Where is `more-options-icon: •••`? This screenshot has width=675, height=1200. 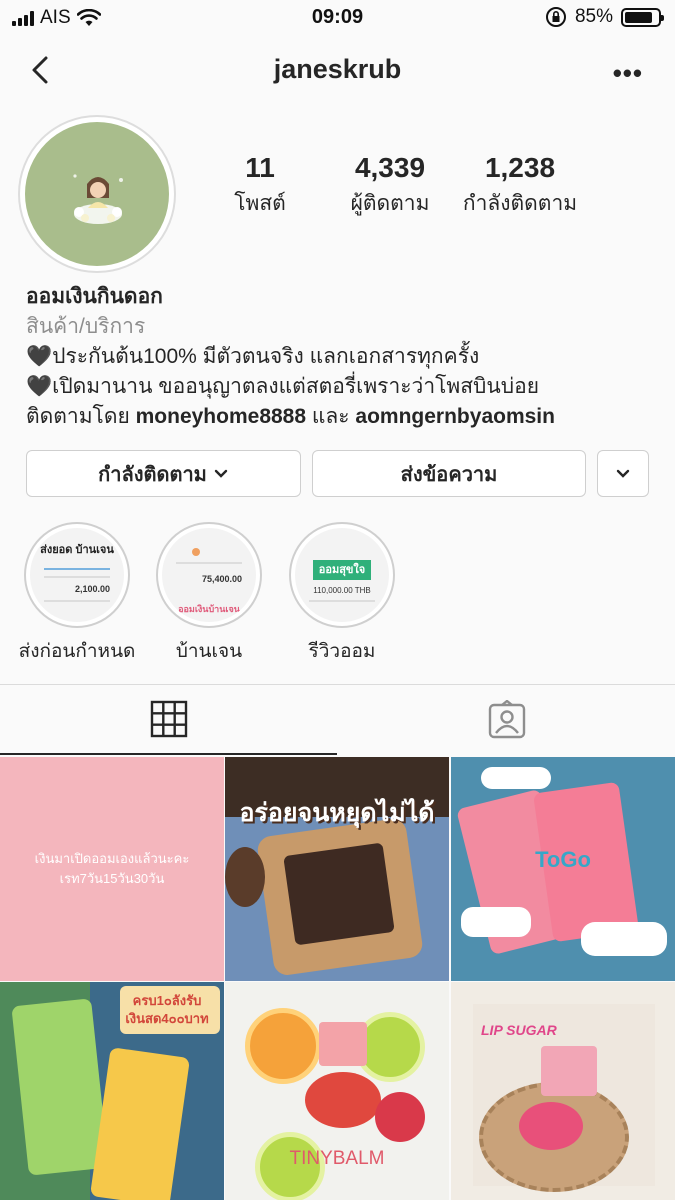
more-options-icon: ••• is located at coordinates (628, 73).